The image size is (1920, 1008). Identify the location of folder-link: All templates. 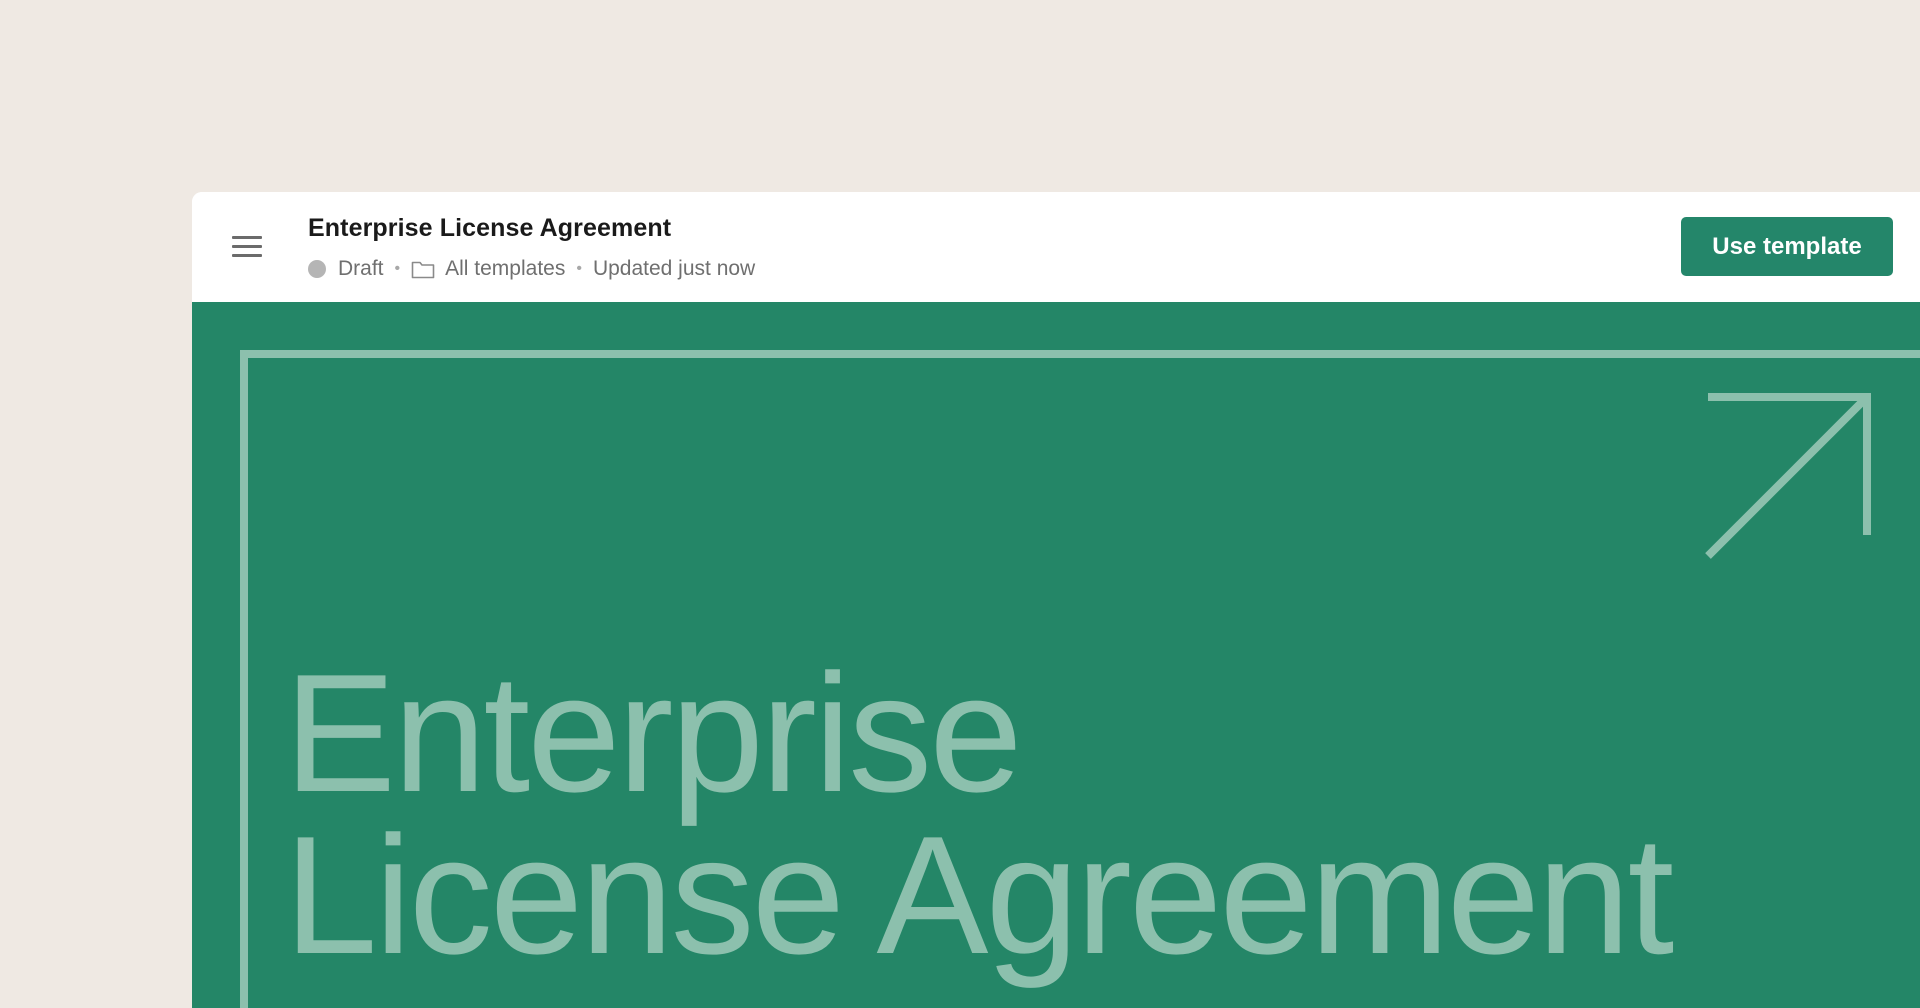
(505, 269).